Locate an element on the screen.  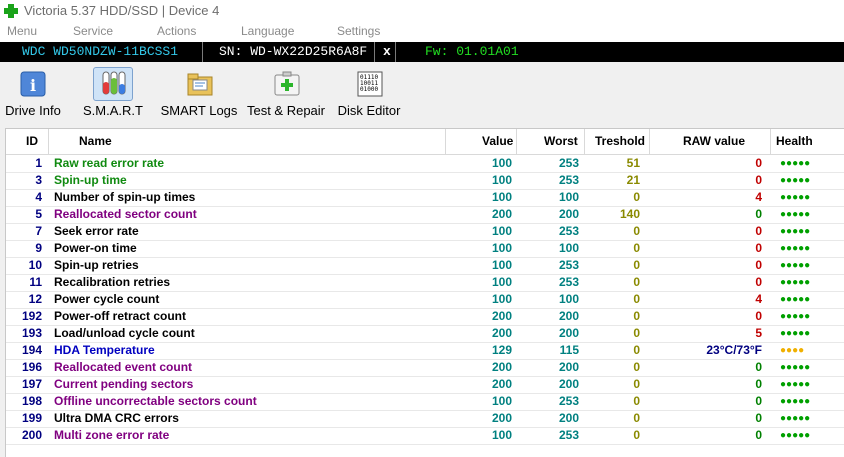
column-header-value: Value is located at coordinates (497, 141).